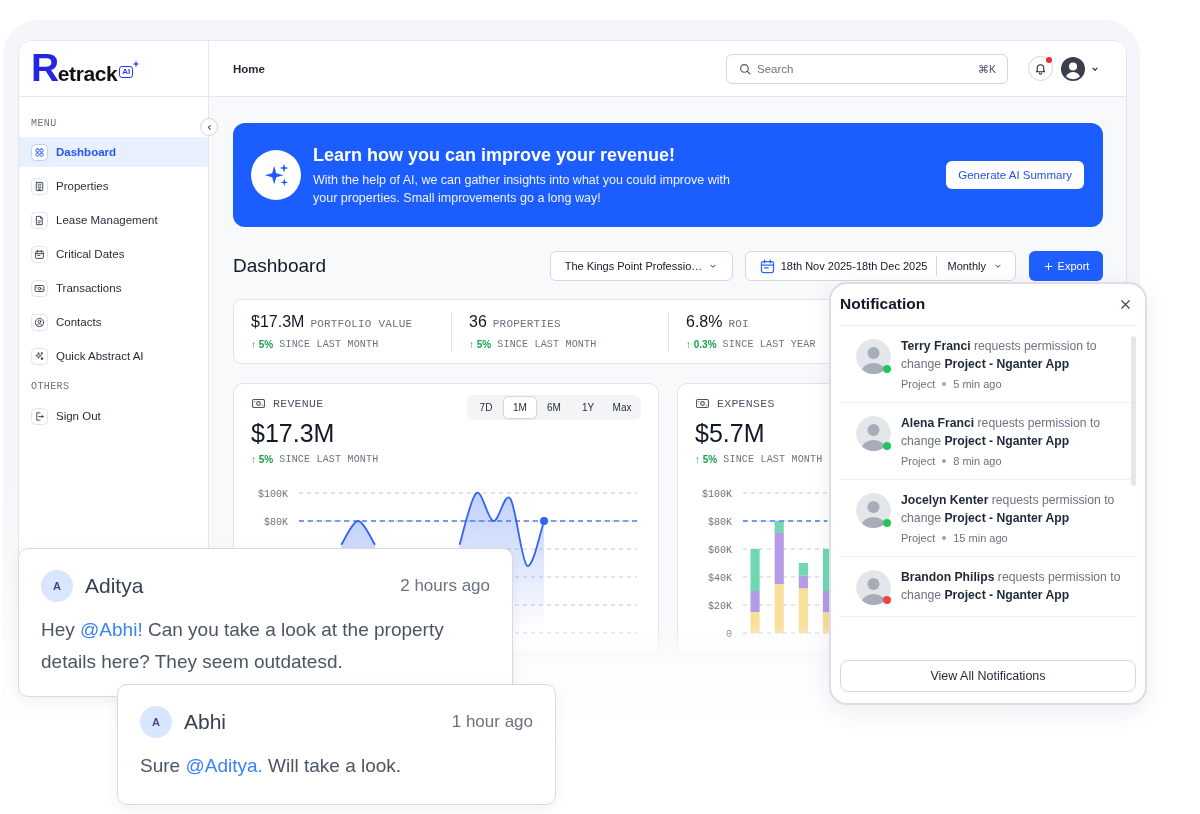 This screenshot has width=1200, height=814. What do you see at coordinates (486, 407) in the screenshot?
I see `range-tab: 7D` at bounding box center [486, 407].